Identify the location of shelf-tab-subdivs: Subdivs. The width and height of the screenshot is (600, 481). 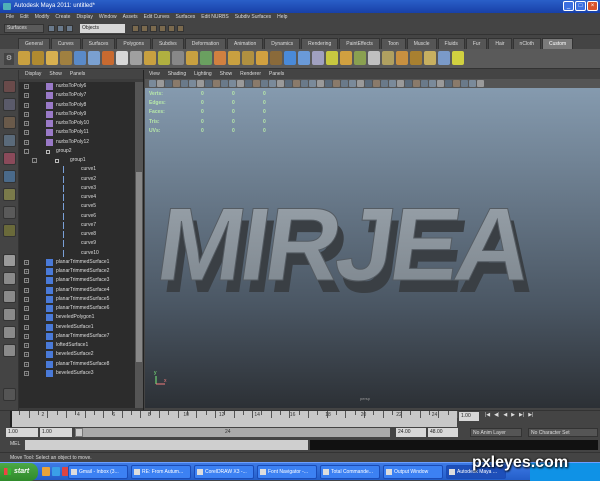
(167, 43).